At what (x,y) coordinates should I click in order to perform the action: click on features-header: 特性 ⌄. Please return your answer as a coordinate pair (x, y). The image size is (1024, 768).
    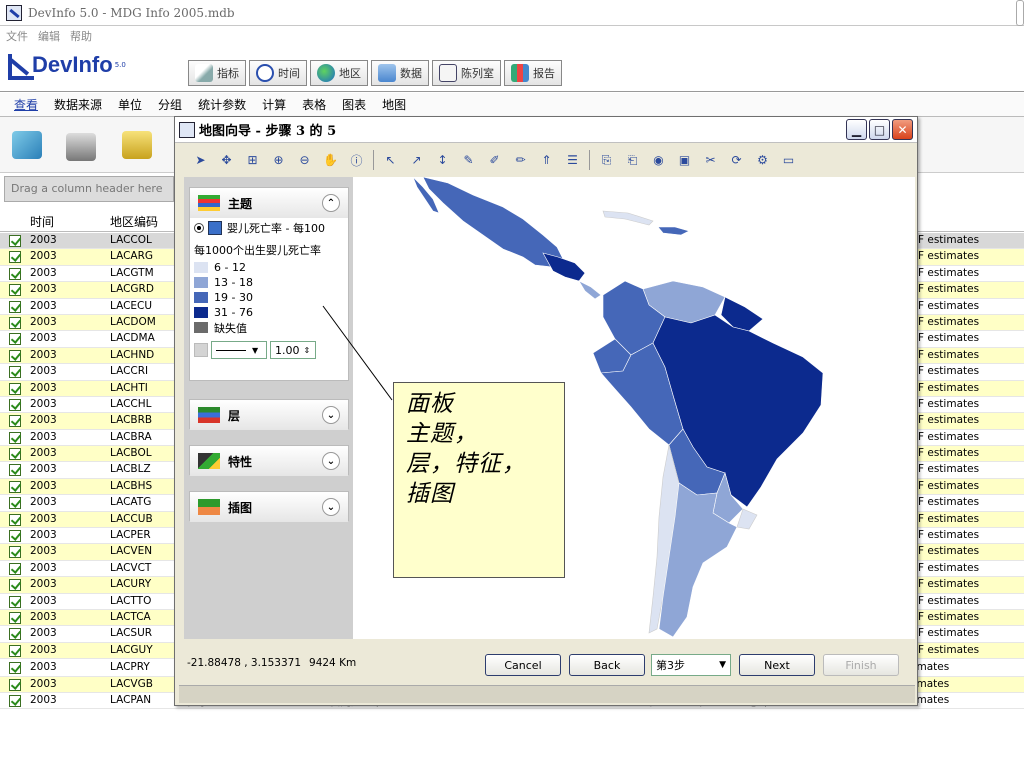
    Looking at the image, I should click on (269, 461).